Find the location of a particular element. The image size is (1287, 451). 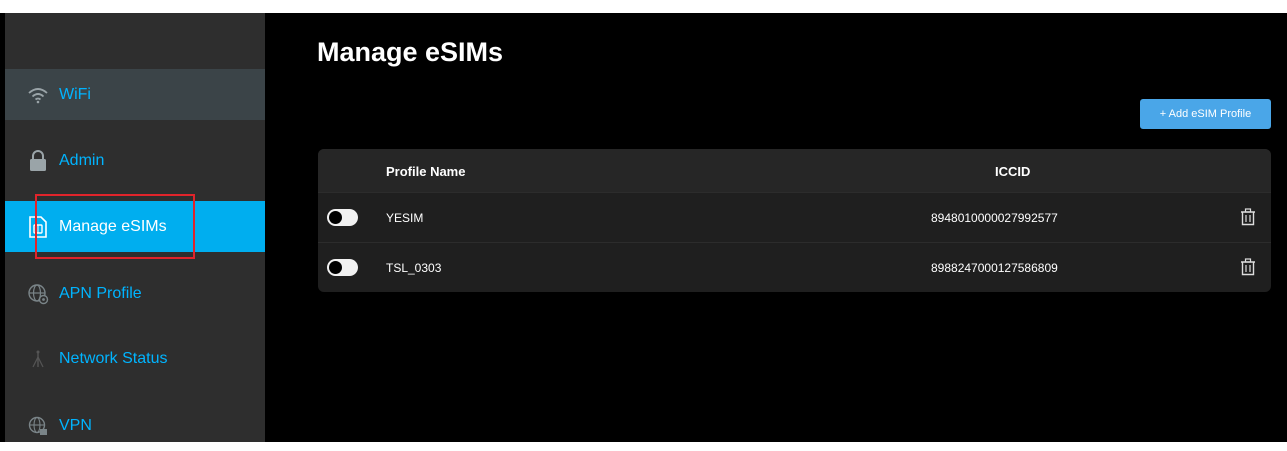

globe-lock-icon is located at coordinates (38, 426).